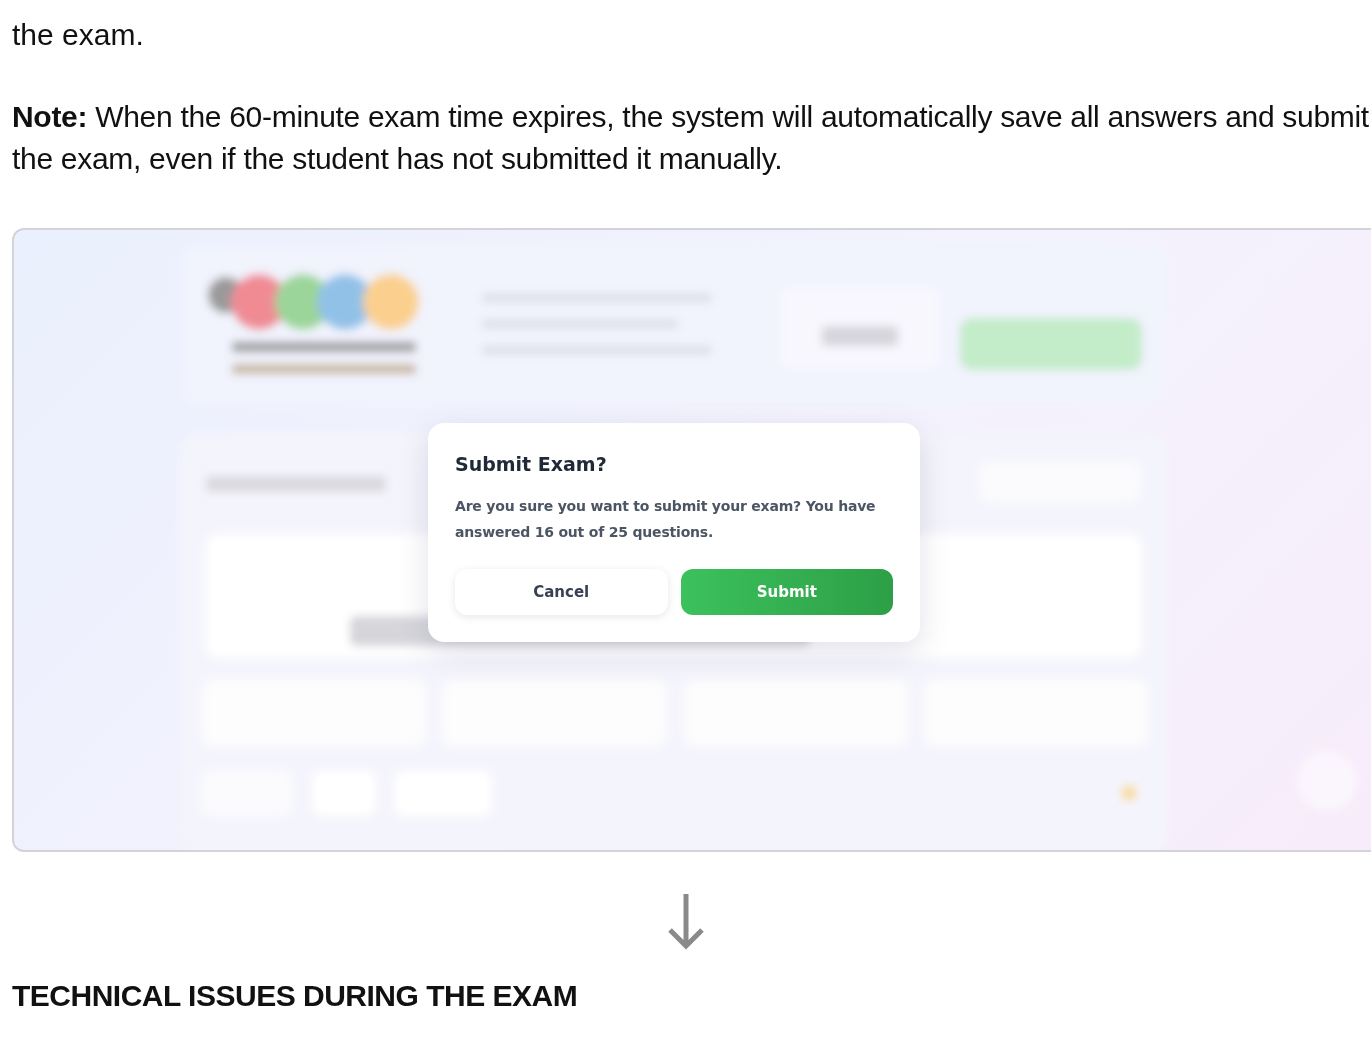 This screenshot has height=1042, width=1371. What do you see at coordinates (78, 35) in the screenshot?
I see `paragraph-text: the exam.` at bounding box center [78, 35].